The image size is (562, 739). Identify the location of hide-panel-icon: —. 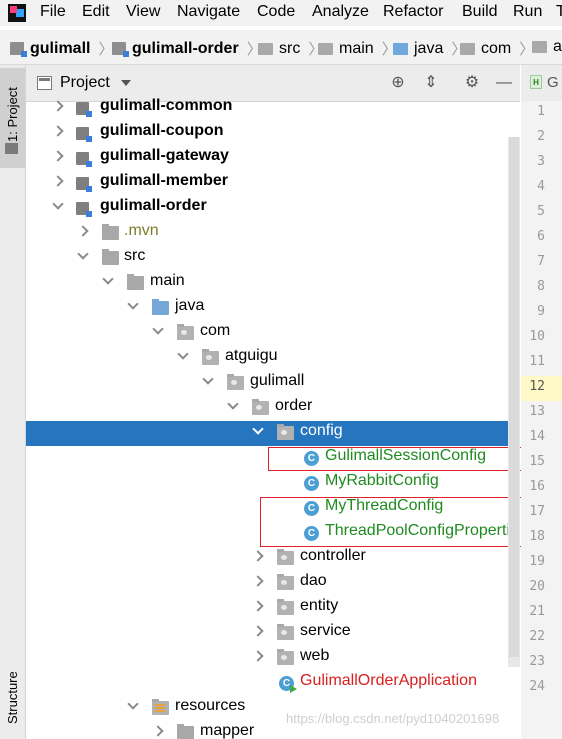
(504, 83).